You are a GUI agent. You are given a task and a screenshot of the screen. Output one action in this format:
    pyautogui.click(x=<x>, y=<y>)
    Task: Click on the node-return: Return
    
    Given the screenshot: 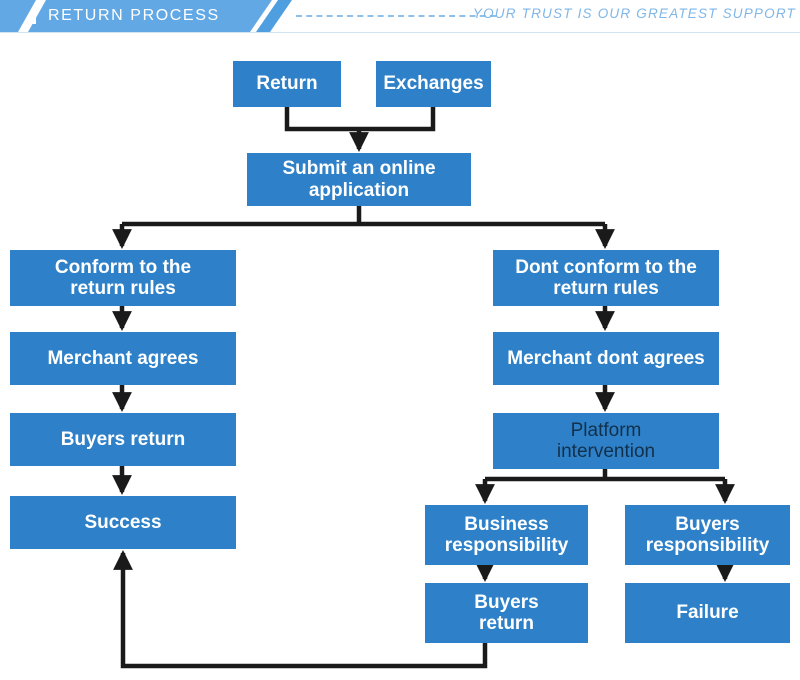 What is the action you would take?
    pyautogui.click(x=287, y=84)
    